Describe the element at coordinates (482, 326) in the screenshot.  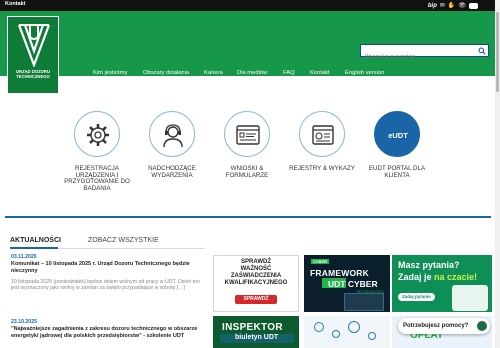
I see `chat-avatar-icon` at that location.